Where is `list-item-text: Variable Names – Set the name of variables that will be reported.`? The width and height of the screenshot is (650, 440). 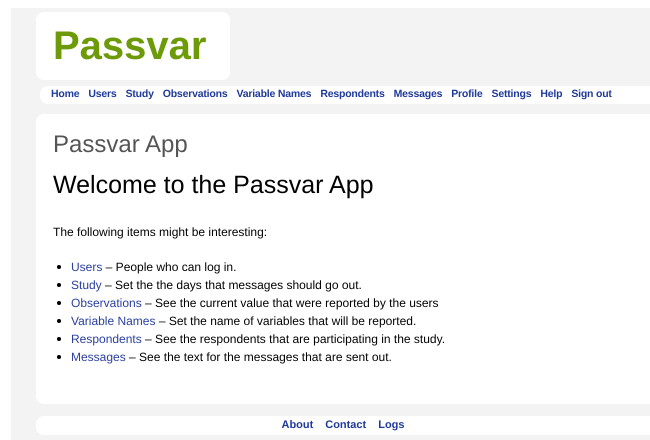 list-item-text: Variable Names – Set the name of variables that will be reported. is located at coordinates (243, 321).